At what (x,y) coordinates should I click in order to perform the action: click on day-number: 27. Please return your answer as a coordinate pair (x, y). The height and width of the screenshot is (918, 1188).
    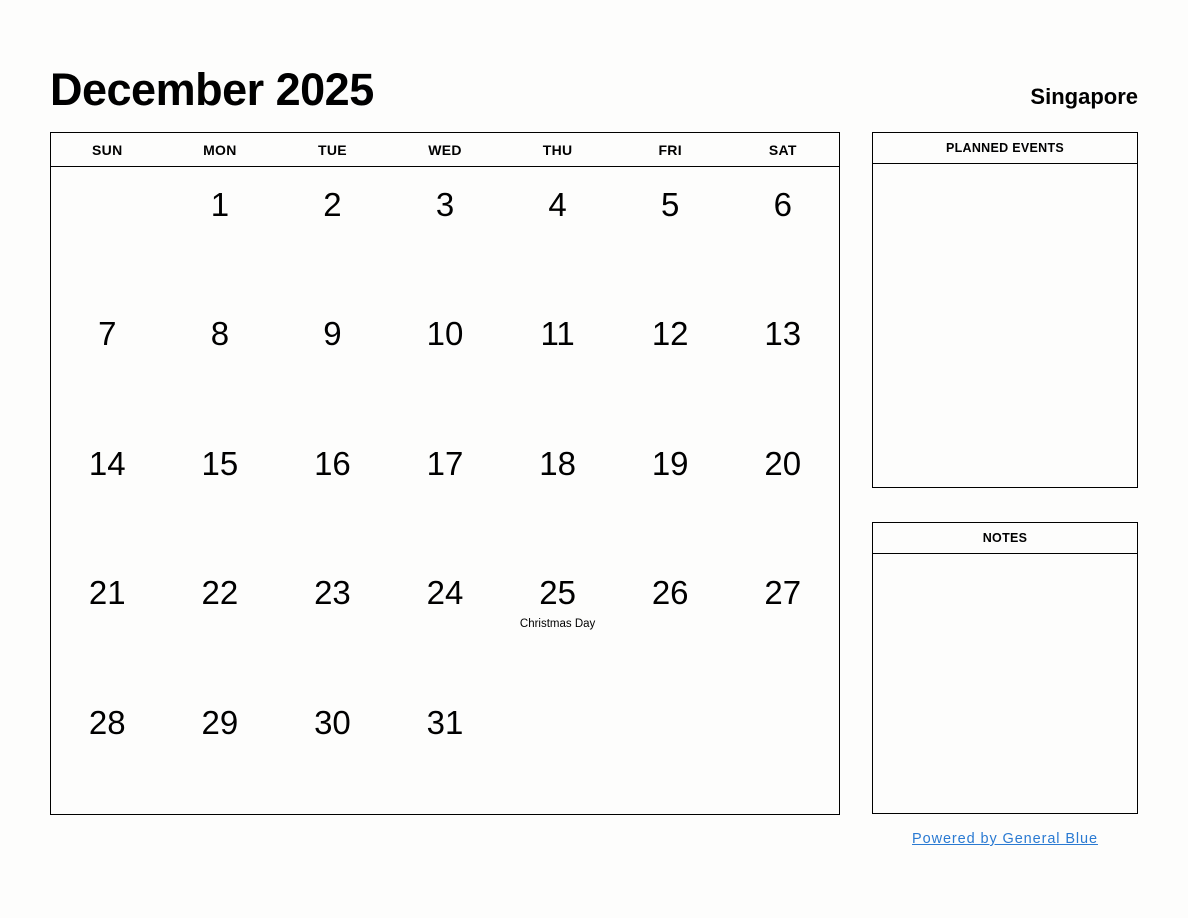
    Looking at the image, I should click on (783, 593).